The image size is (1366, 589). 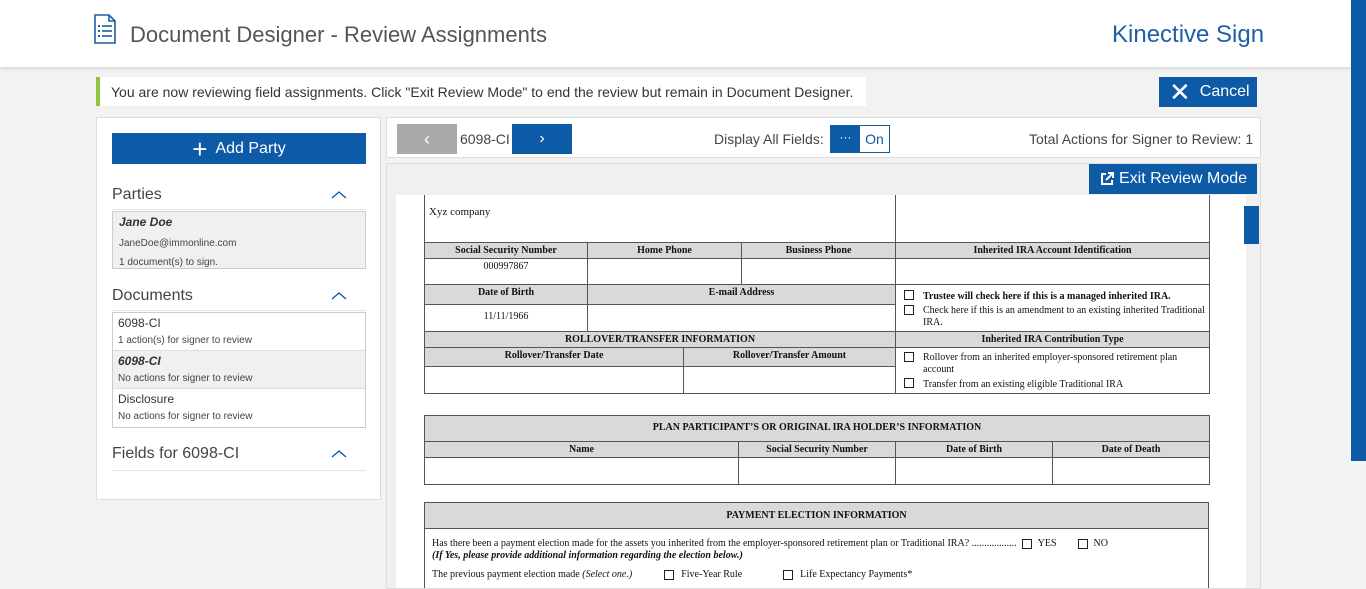 I want to click on previous-document-button: ‹, so click(x=427, y=139).